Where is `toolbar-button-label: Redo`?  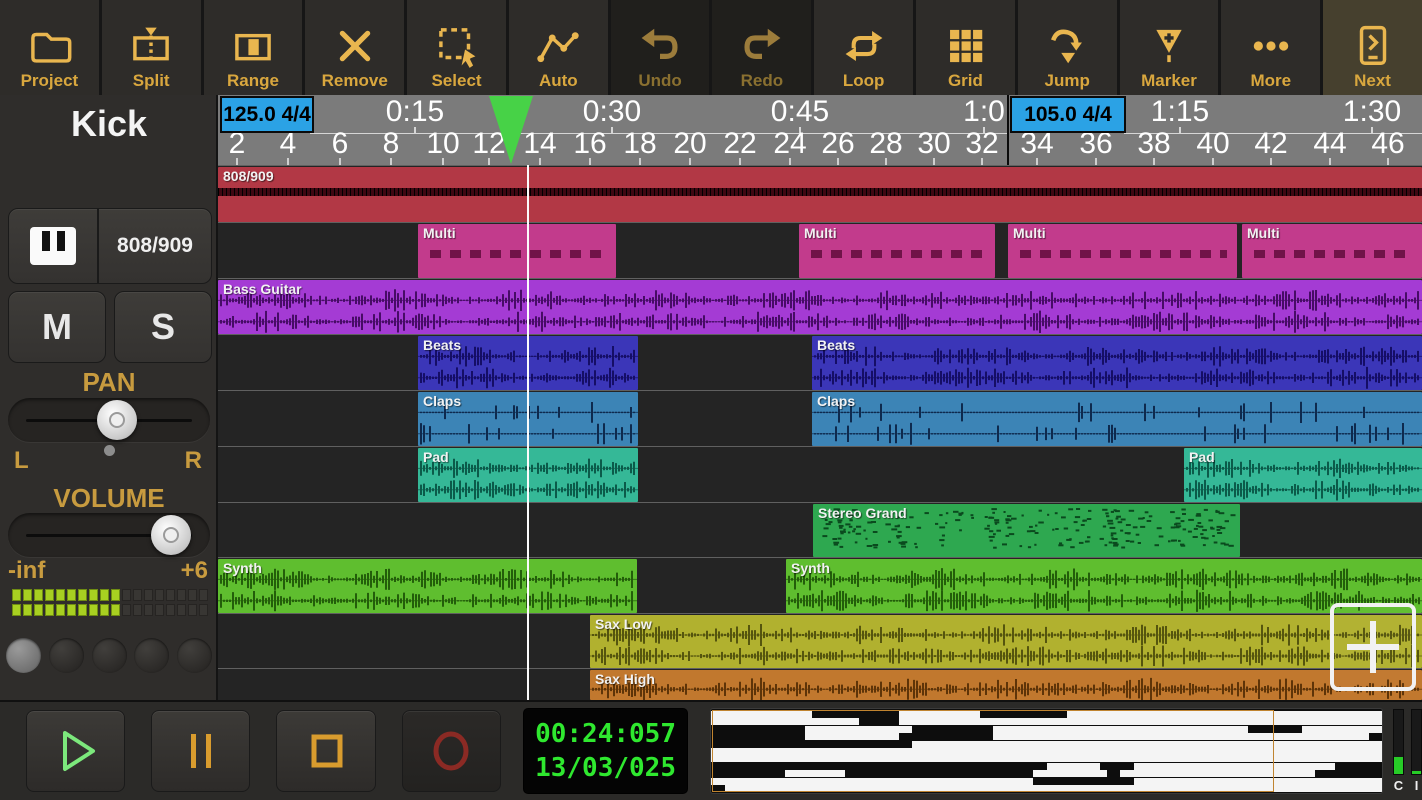
toolbar-button-label: Redo is located at coordinates (762, 80).